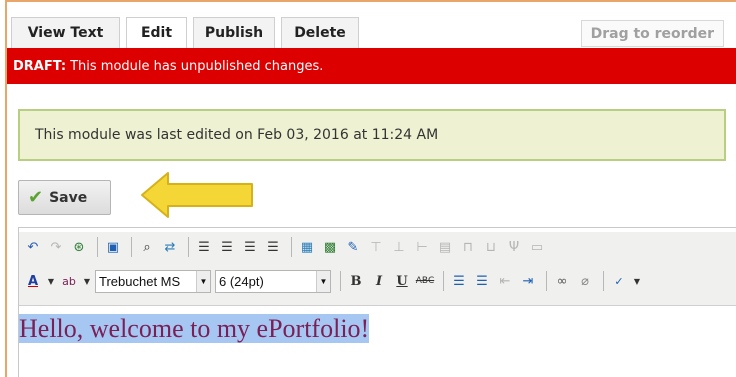 The width and height of the screenshot is (736, 377). What do you see at coordinates (147, 247) in the screenshot?
I see `find-icon: ⌕` at bounding box center [147, 247].